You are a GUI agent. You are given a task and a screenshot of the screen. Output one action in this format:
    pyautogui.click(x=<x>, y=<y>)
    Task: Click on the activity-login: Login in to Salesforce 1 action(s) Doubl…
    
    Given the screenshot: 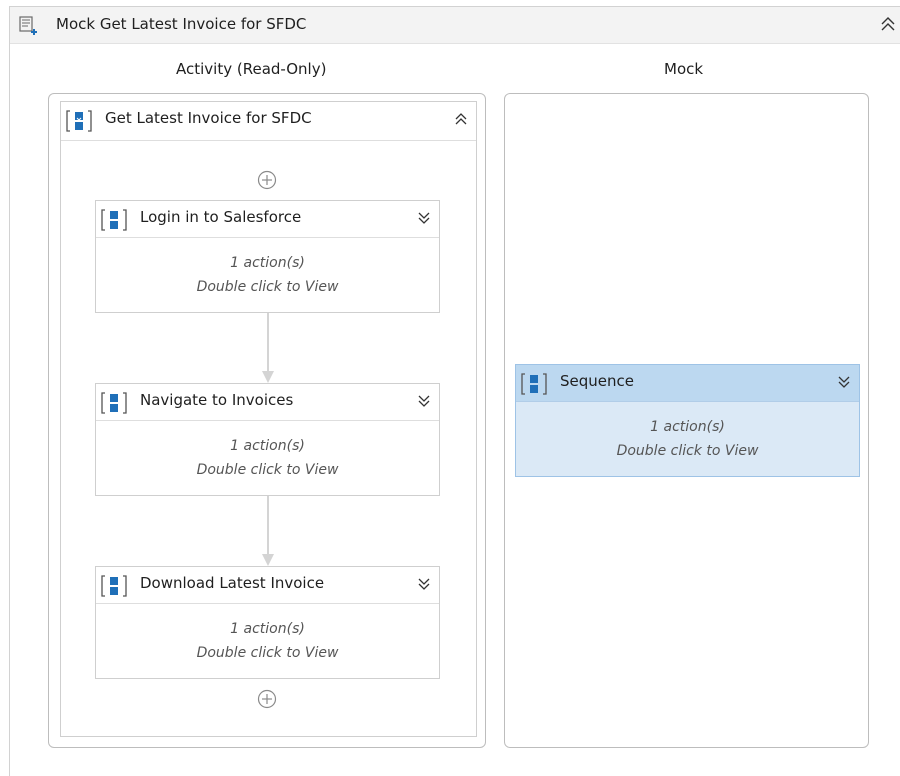 What is the action you would take?
    pyautogui.click(x=267, y=256)
    